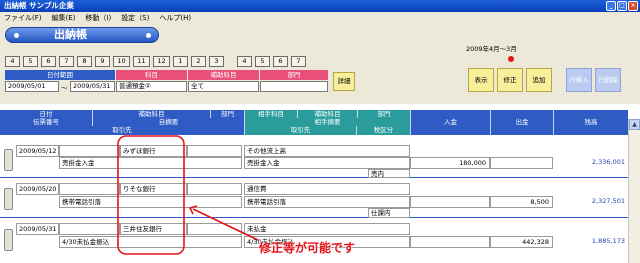 The height and width of the screenshot is (263, 640). Describe the element at coordinates (225, 224) in the screenshot. I see `annotation-arrow` at that location.